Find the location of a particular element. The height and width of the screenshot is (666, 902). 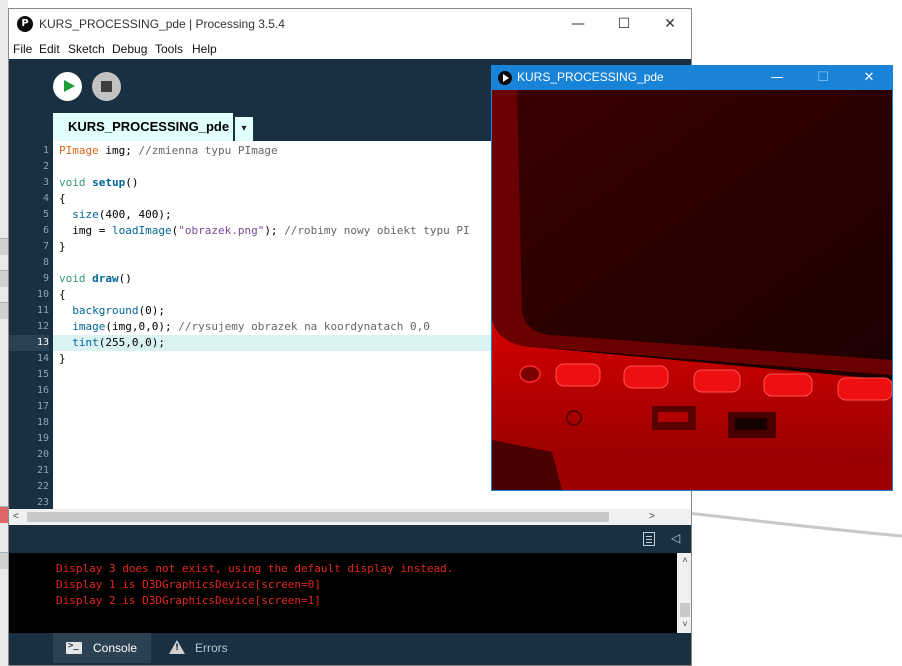

line-number: 3 is located at coordinates (45, 182).